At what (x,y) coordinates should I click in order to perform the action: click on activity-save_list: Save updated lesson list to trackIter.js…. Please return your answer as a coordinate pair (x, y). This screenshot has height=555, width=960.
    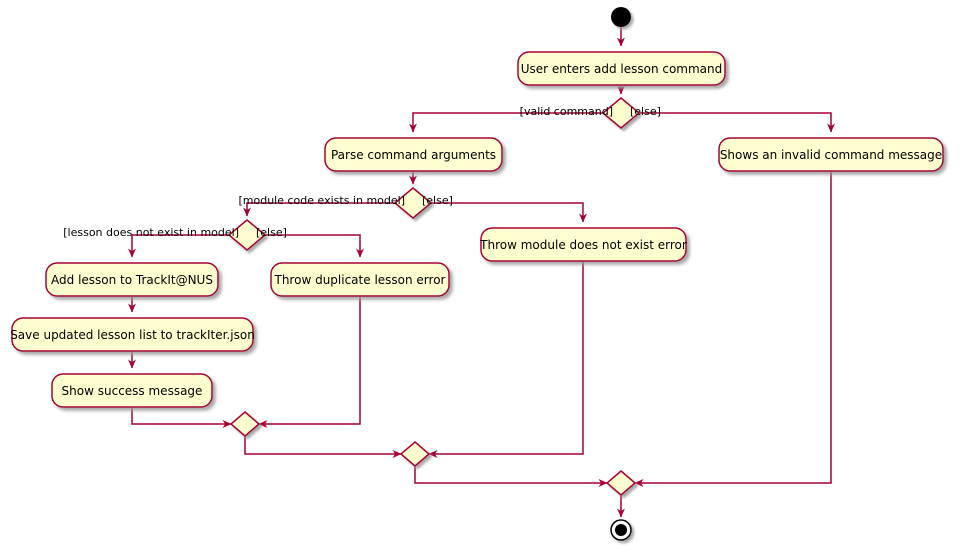
    Looking at the image, I should click on (132, 334).